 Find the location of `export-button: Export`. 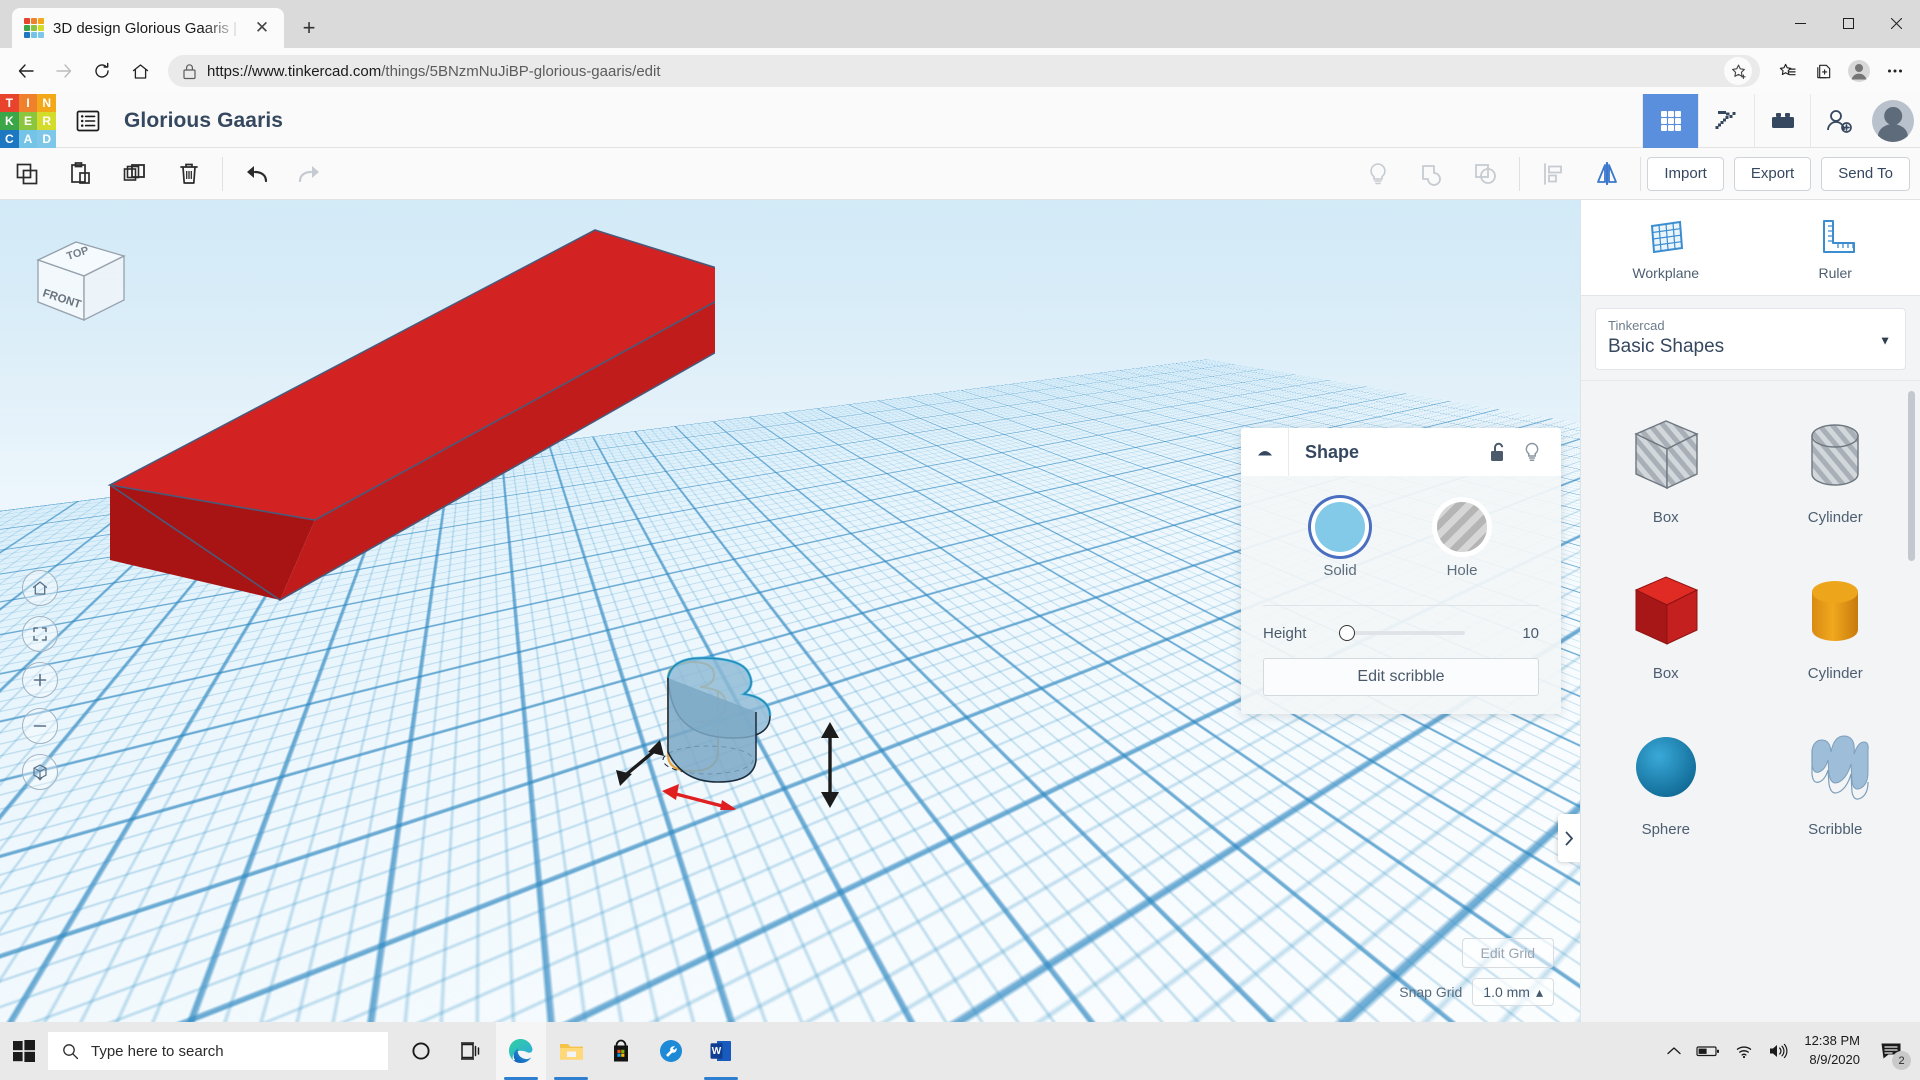

export-button: Export is located at coordinates (1772, 173).